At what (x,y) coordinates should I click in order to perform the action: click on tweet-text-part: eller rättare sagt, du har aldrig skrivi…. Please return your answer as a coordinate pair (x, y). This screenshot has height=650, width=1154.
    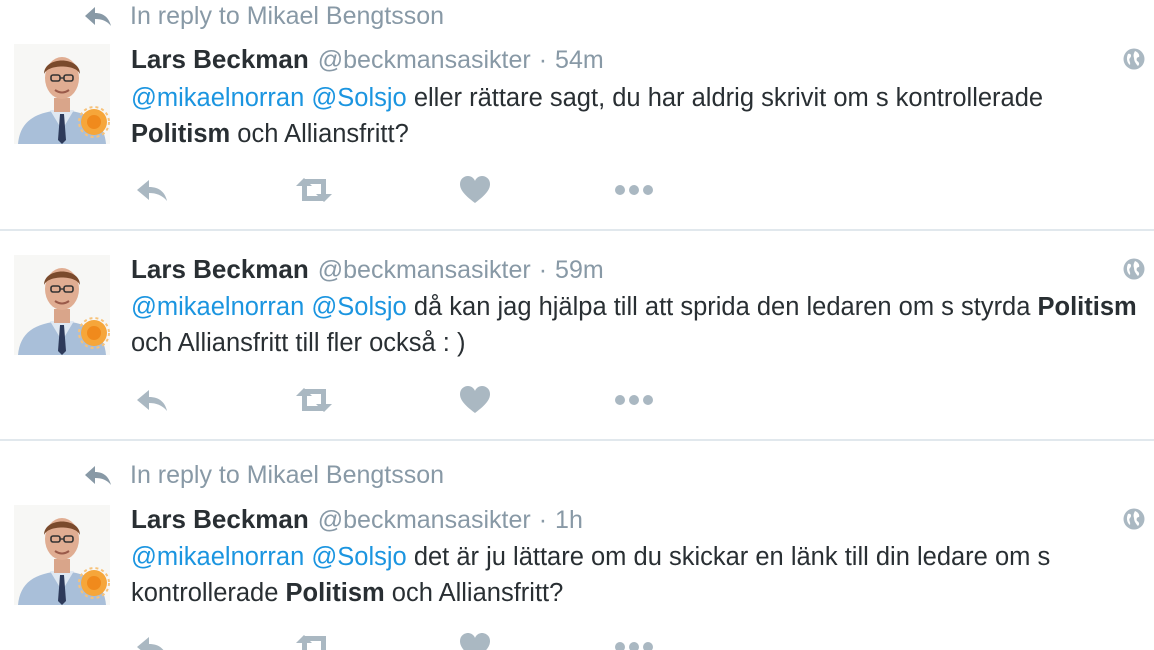
    Looking at the image, I should click on (725, 98).